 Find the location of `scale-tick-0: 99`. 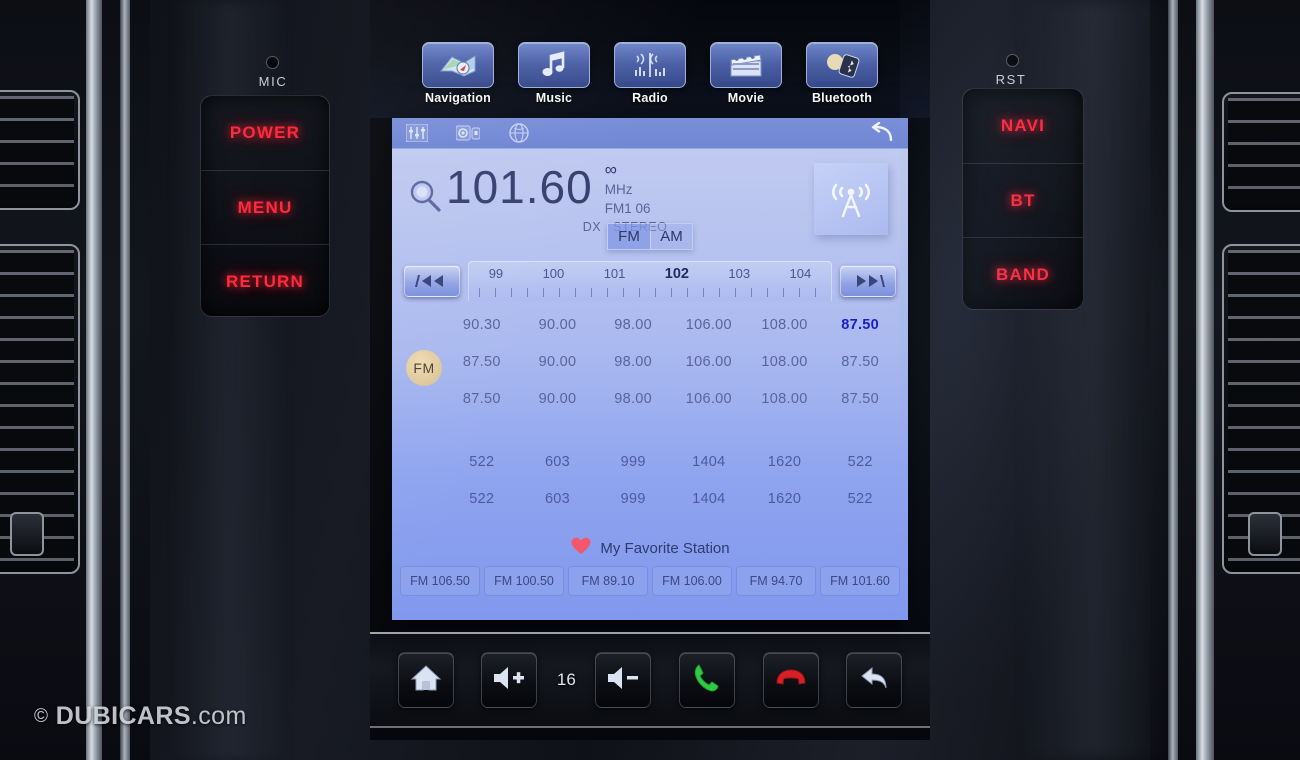

scale-tick-0: 99 is located at coordinates (496, 273).